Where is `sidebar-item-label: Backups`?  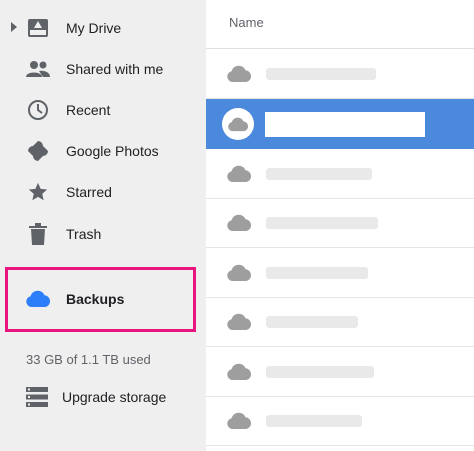
sidebar-item-label: Backups is located at coordinates (95, 299).